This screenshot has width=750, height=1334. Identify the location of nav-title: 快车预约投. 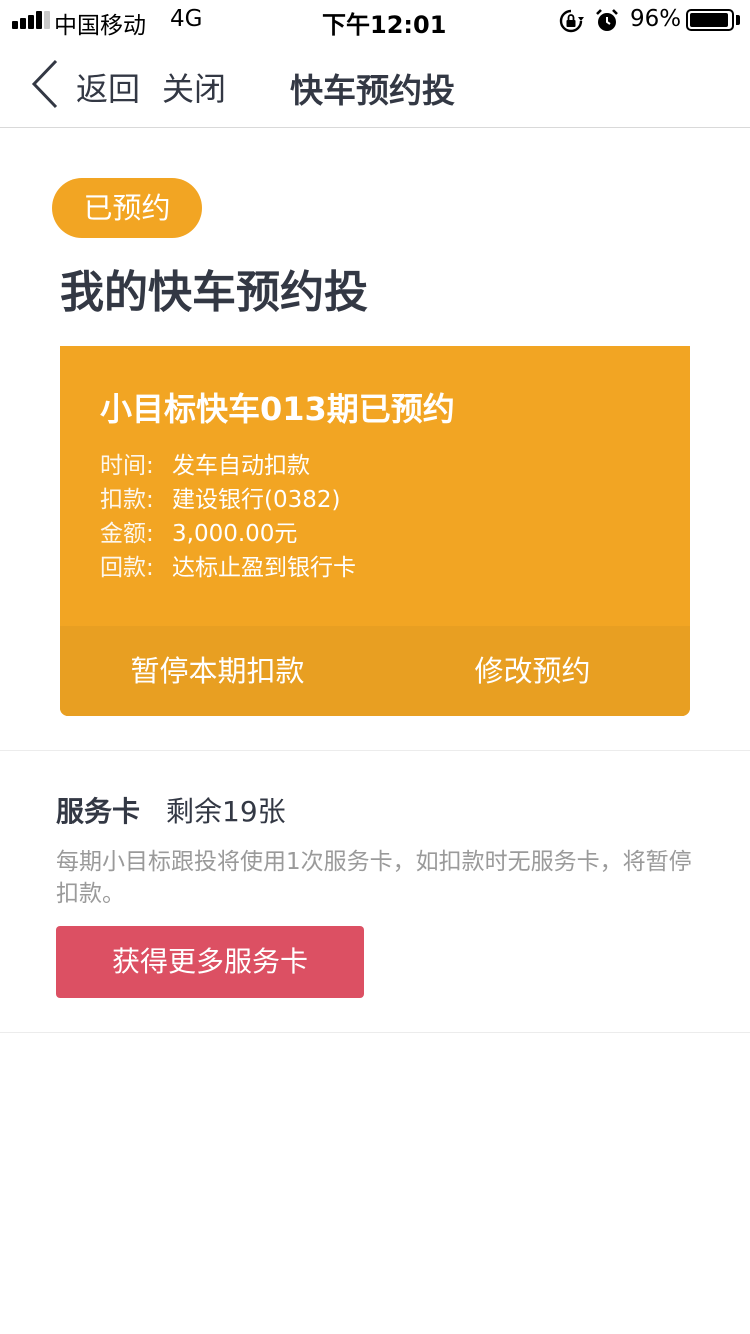
(372, 90).